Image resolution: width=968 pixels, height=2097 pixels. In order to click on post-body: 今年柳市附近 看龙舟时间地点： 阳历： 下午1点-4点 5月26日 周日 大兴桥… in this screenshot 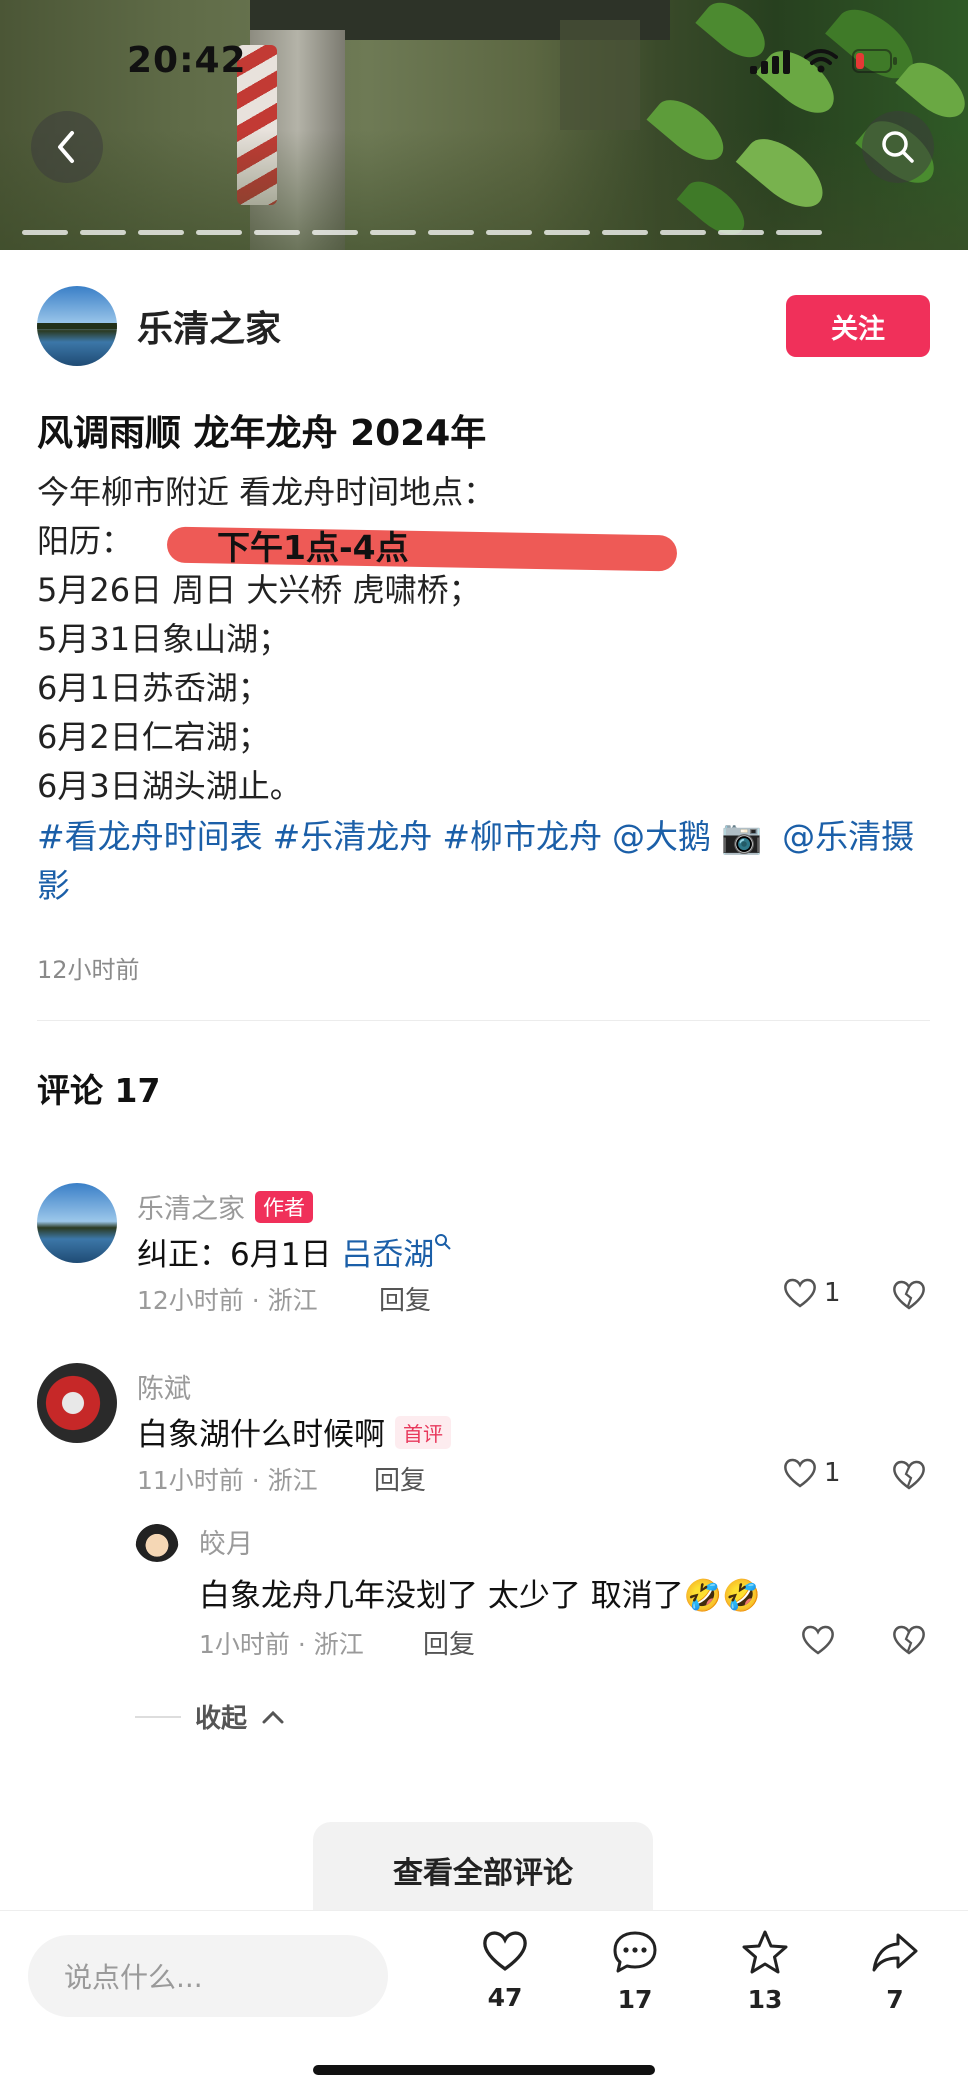, I will do `click(357, 639)`.